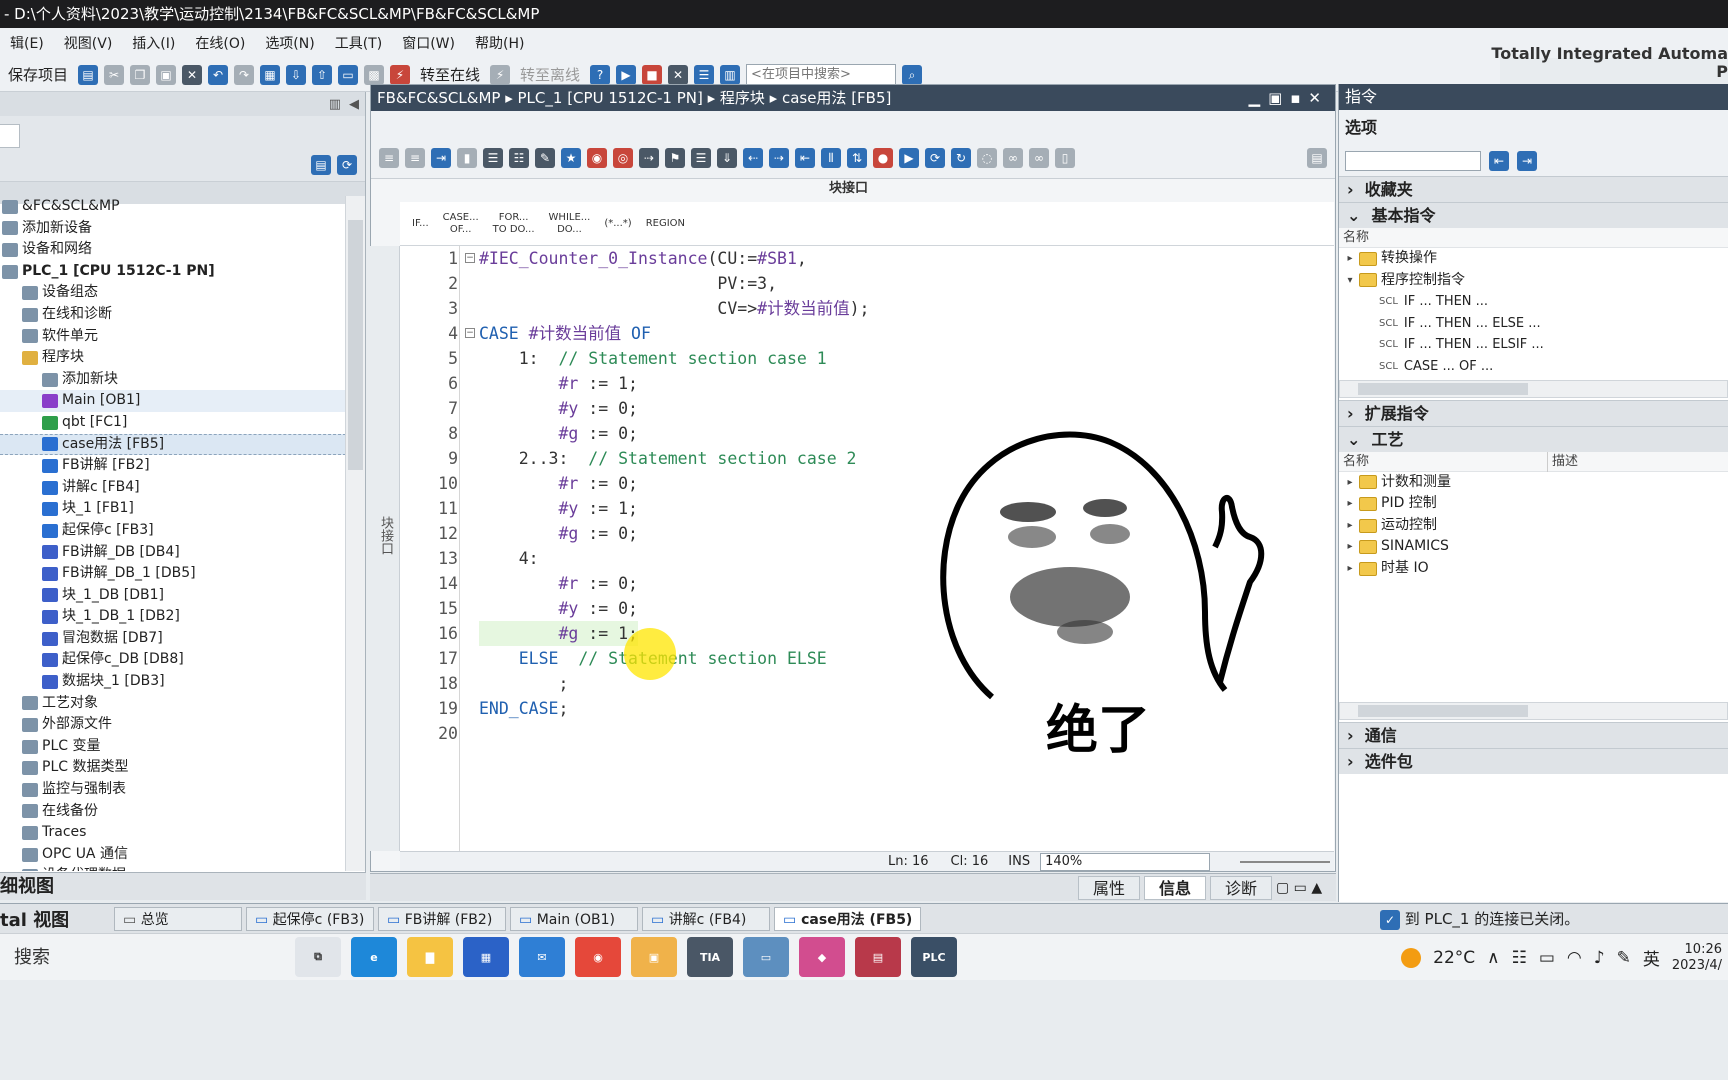 The height and width of the screenshot is (1080, 1728). What do you see at coordinates (153, 43) in the screenshot?
I see `menu-item-2: 插入(I)` at bounding box center [153, 43].